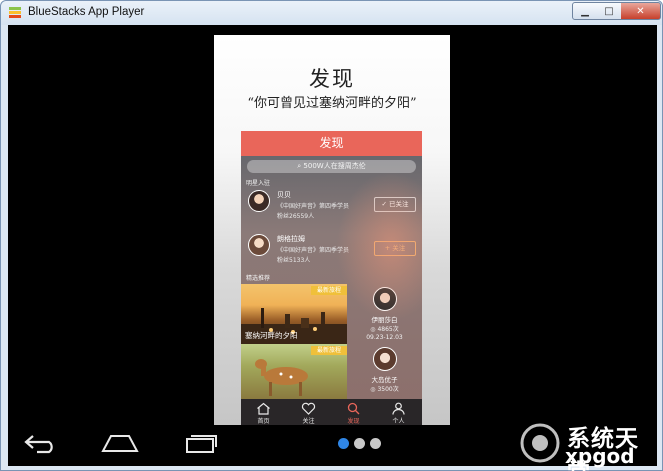 The image size is (663, 471). What do you see at coordinates (384, 204) in the screenshot?
I see `check-icon: ✓` at bounding box center [384, 204].